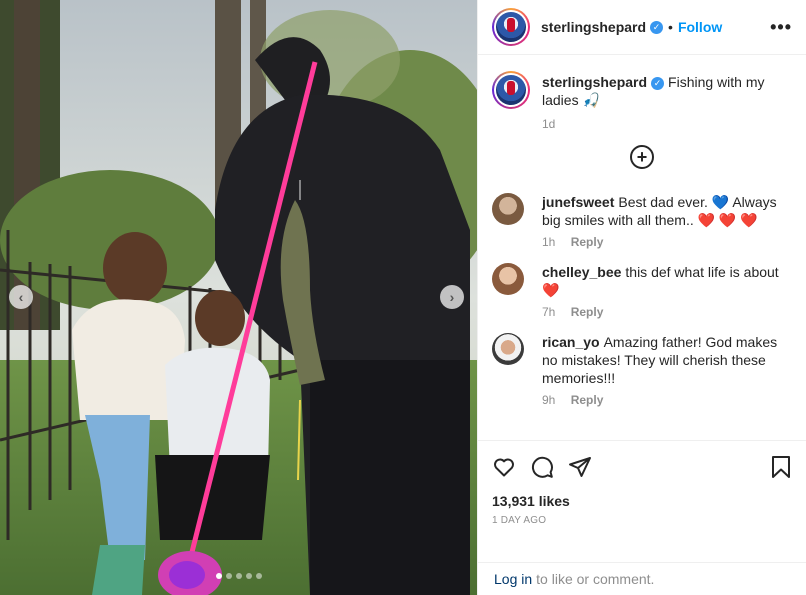 The height and width of the screenshot is (595, 806). What do you see at coordinates (549, 242) in the screenshot?
I see `comment-time: 1h` at bounding box center [549, 242].